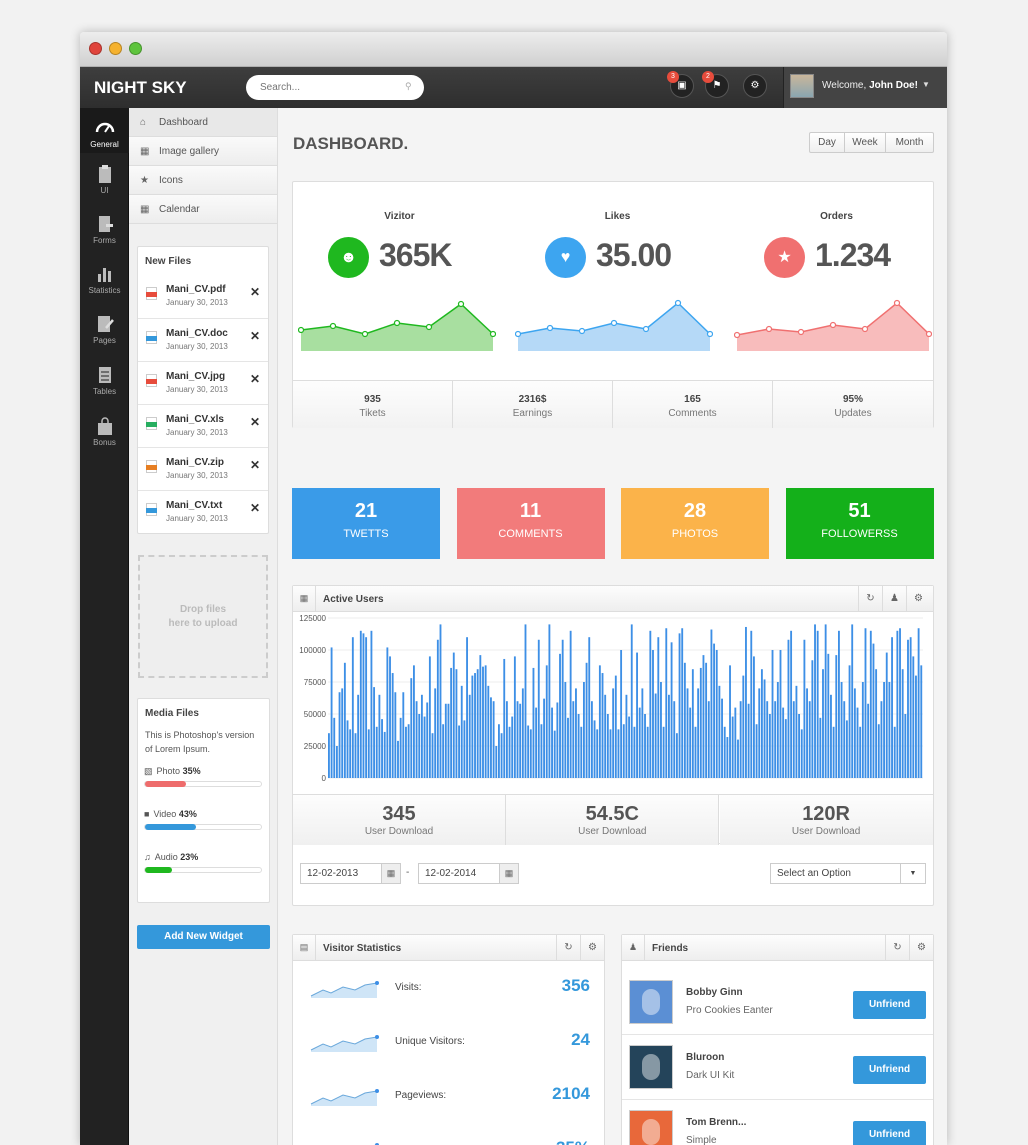 The image size is (1028, 1145). What do you see at coordinates (104, 179) in the screenshot?
I see `sidebar-item-ui: UI` at bounding box center [104, 179].